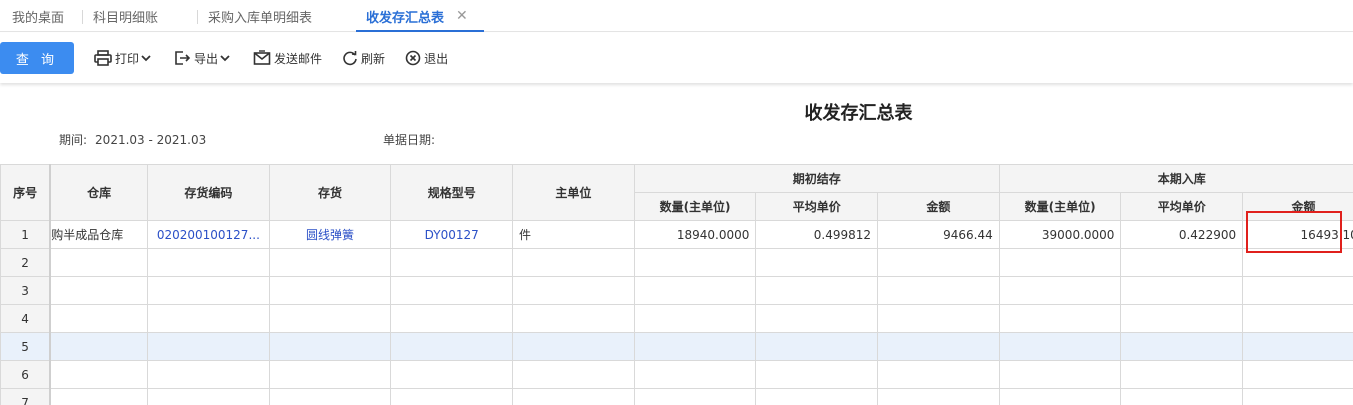 Image resolution: width=1353 pixels, height=405 pixels. What do you see at coordinates (373, 58) in the screenshot?
I see `refresh-label: 刷新` at bounding box center [373, 58].